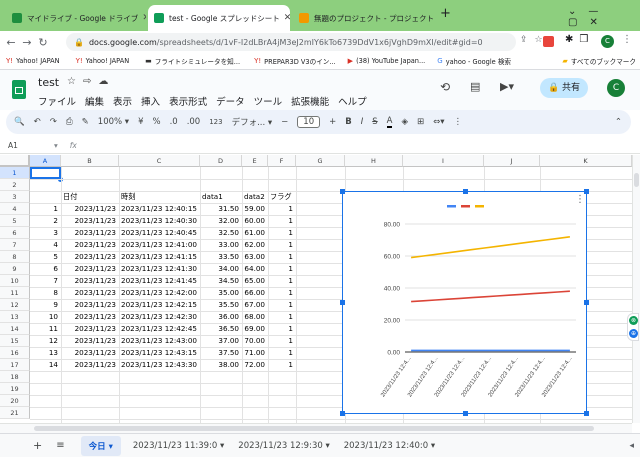 The image size is (640, 457). What do you see at coordinates (15, 233) in the screenshot?
I see `row-header: 6` at bounding box center [15, 233].